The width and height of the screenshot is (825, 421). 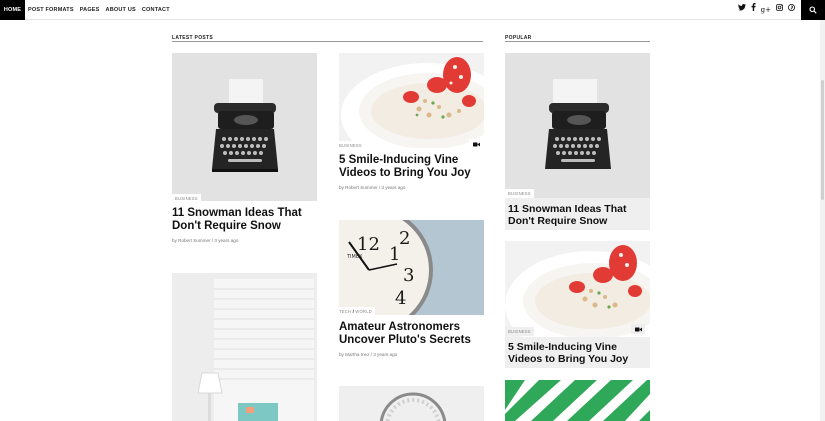 I want to click on post-category-badge: TECH / WORLD, so click(x=355, y=311).